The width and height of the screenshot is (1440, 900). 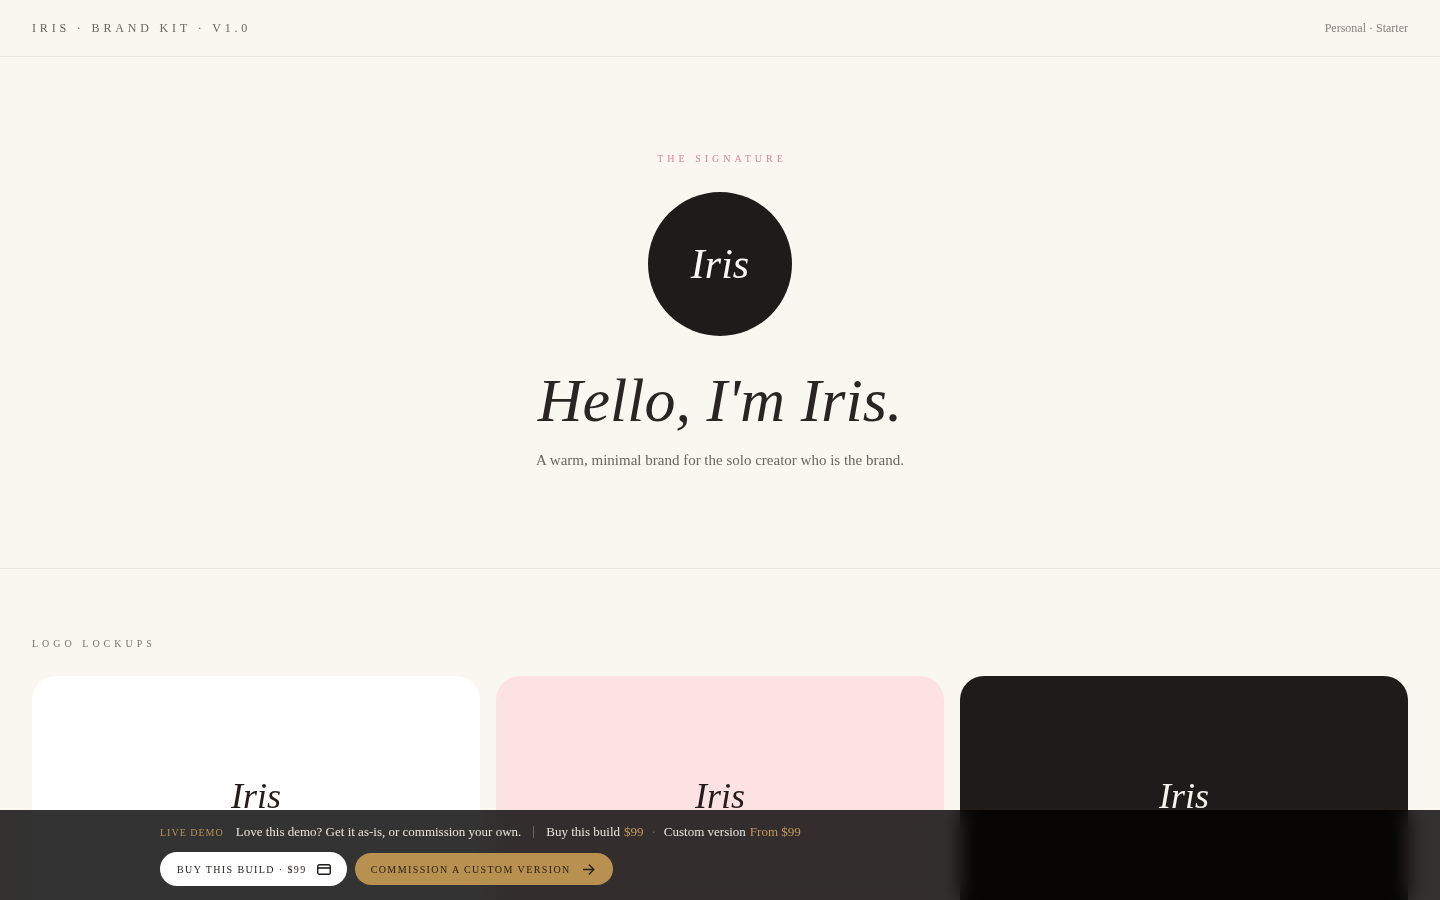 I want to click on offer-label: Buy this build, so click(x=583, y=832).